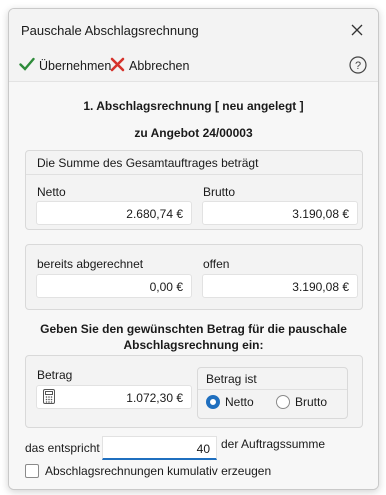 This screenshot has width=386, height=495. Describe the element at coordinates (114, 213) in the screenshot. I see `netto-total-field: 2.680,74 €` at that location.